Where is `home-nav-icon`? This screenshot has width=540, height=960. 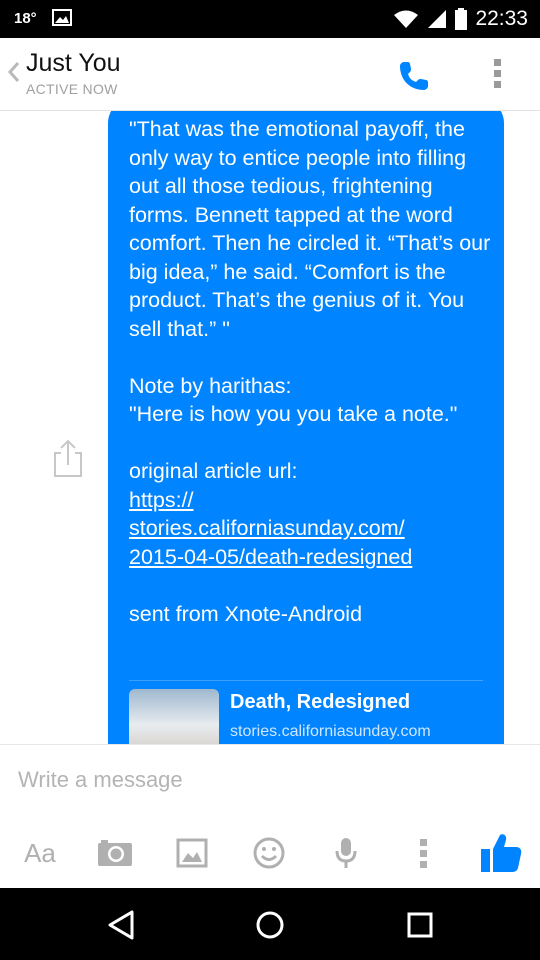
home-nav-icon is located at coordinates (270, 925).